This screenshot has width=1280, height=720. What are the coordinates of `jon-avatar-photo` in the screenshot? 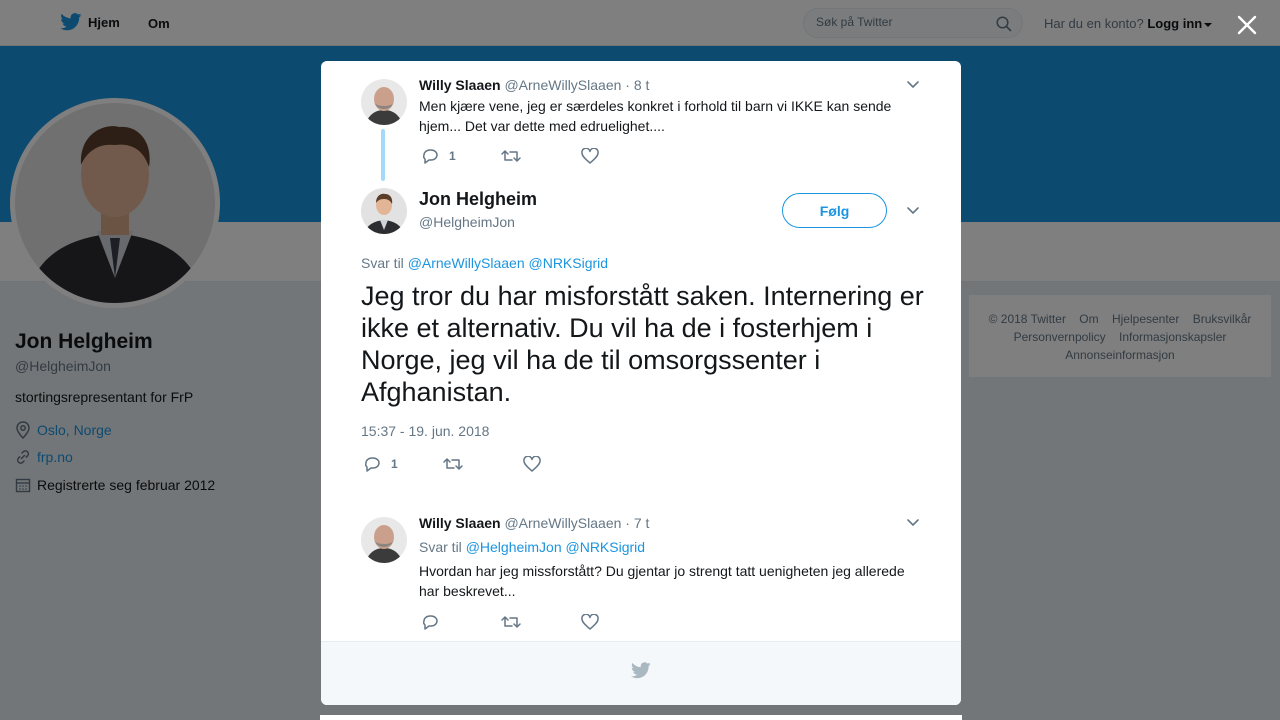 It's located at (384, 211).